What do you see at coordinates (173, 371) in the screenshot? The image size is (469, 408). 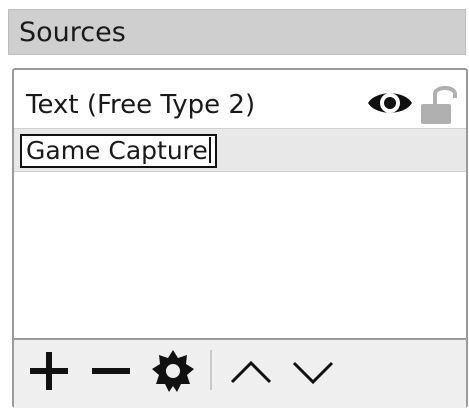 I see `gear-icon` at bounding box center [173, 371].